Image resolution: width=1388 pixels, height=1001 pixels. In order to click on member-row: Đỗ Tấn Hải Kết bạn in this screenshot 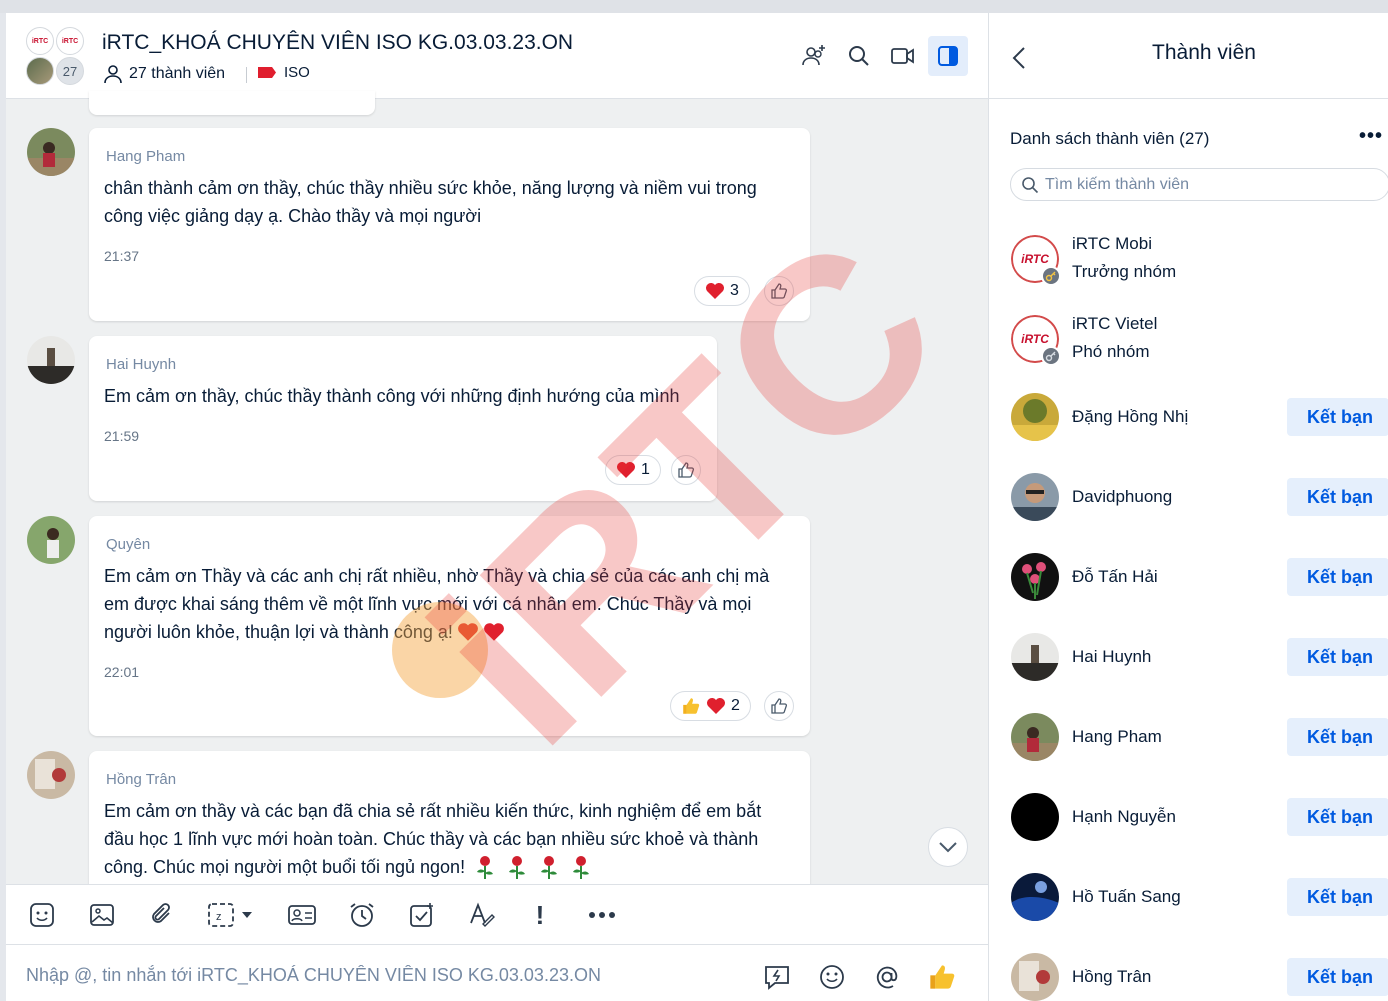, I will do `click(1188, 577)`.